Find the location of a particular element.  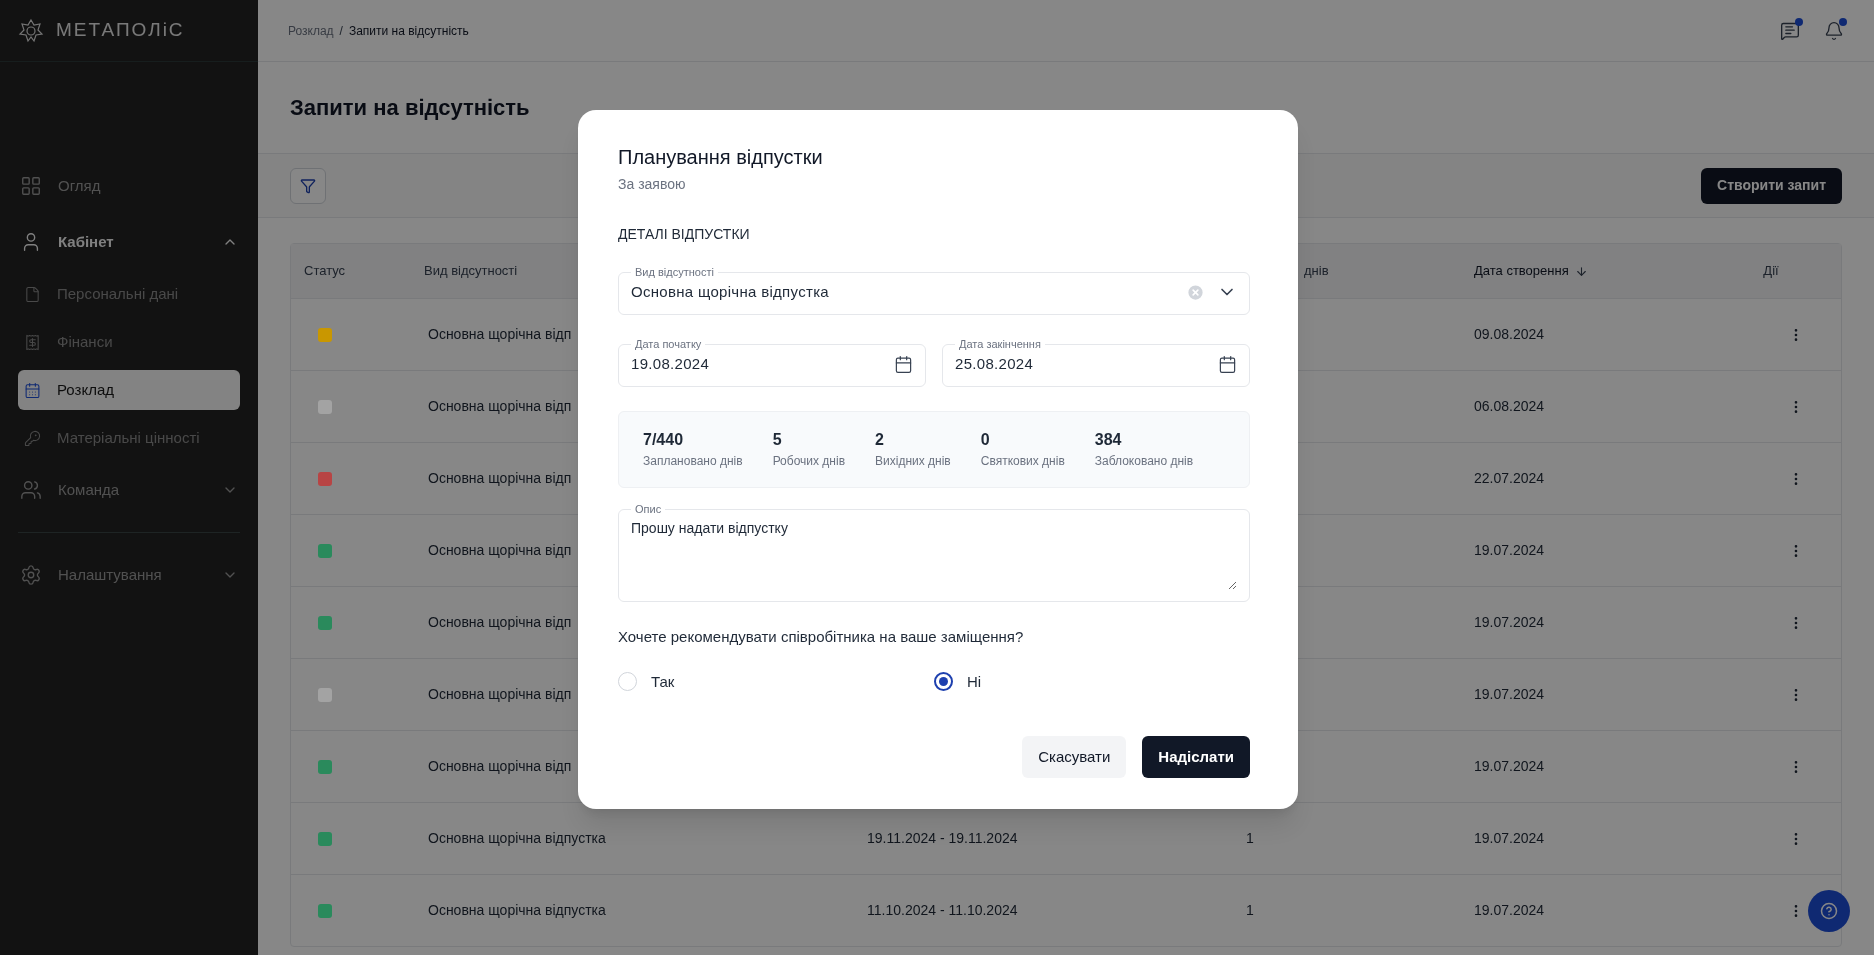

stat-value: 2 is located at coordinates (880, 439).